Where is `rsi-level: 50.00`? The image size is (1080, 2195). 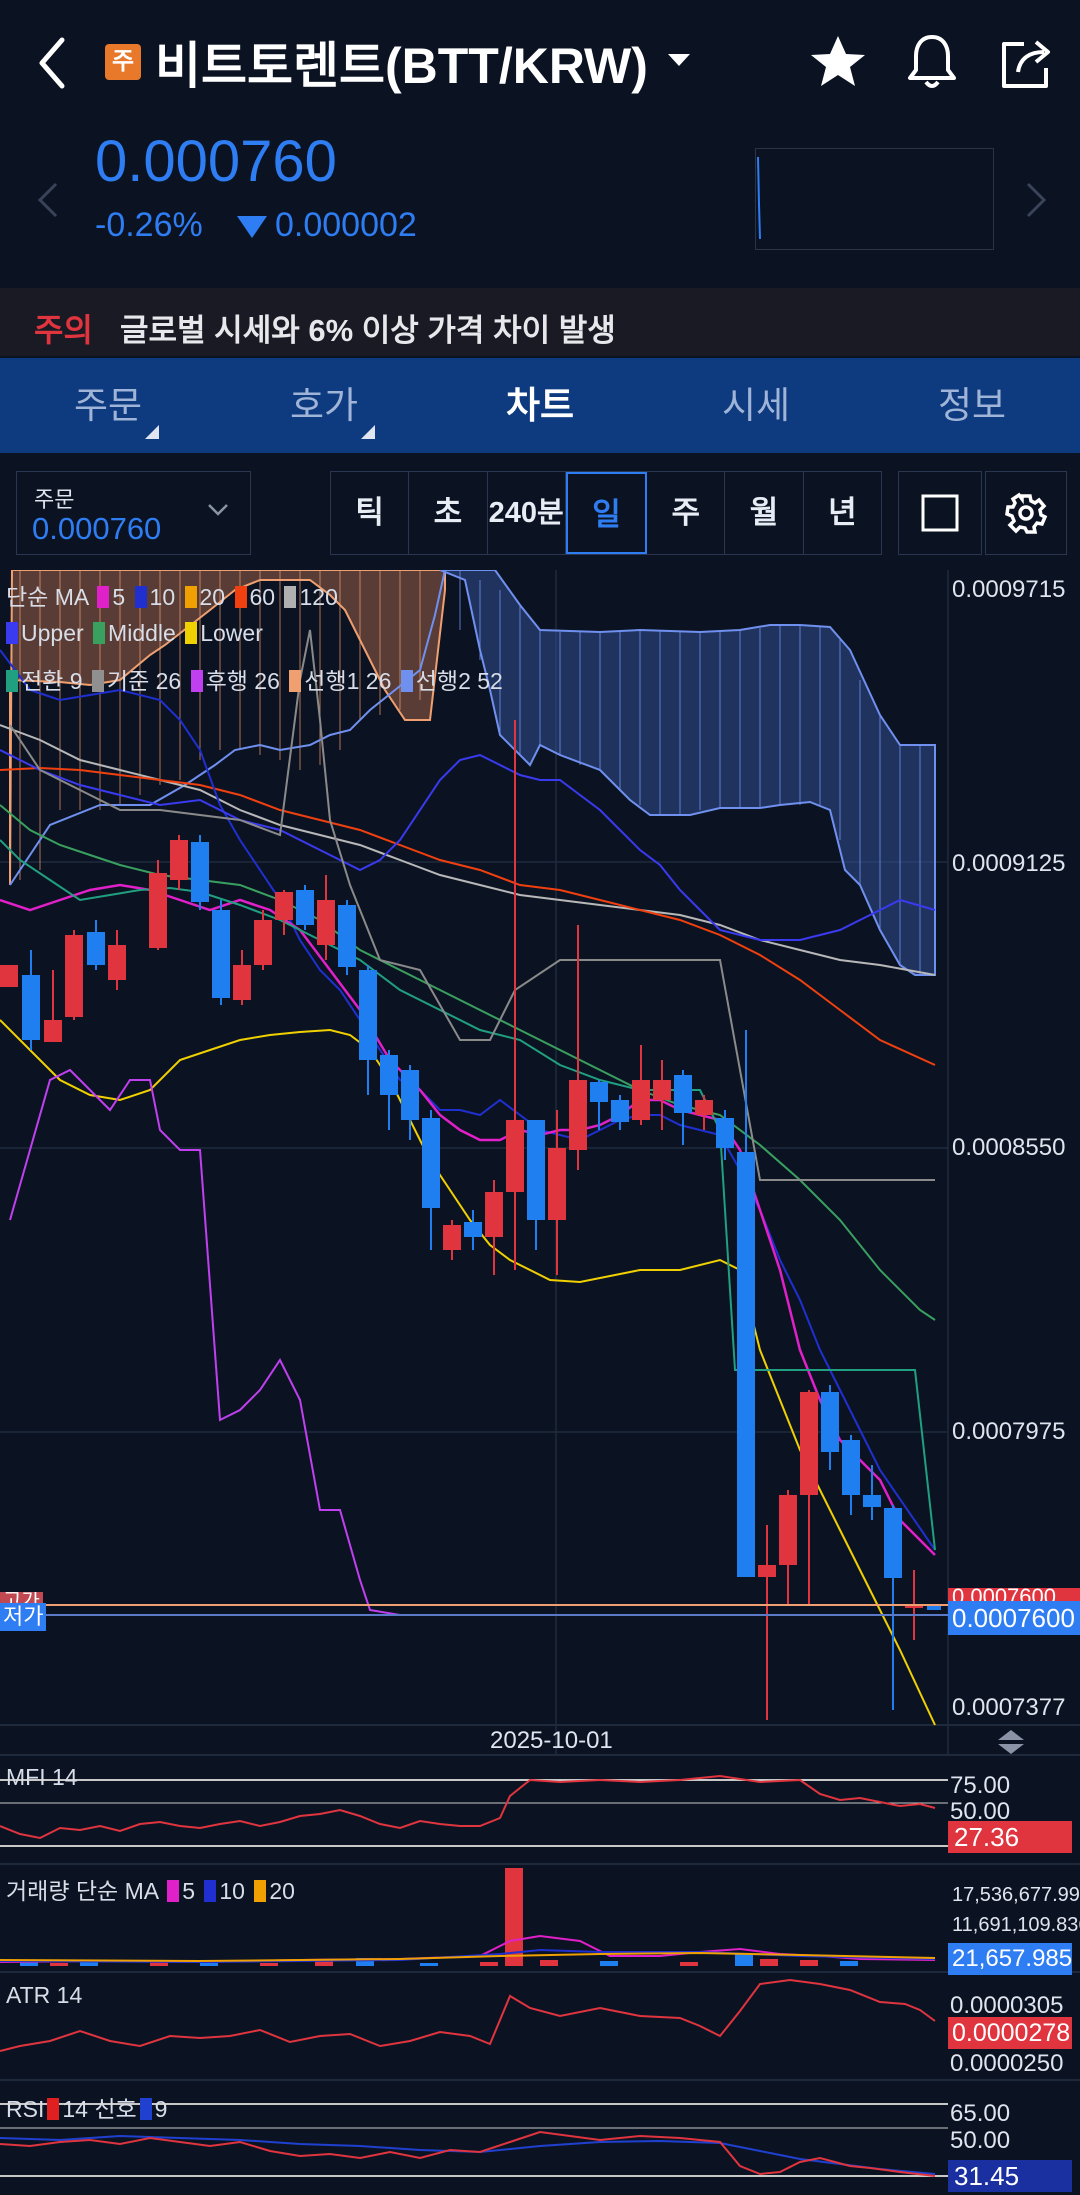
rsi-level: 50.00 is located at coordinates (980, 2140).